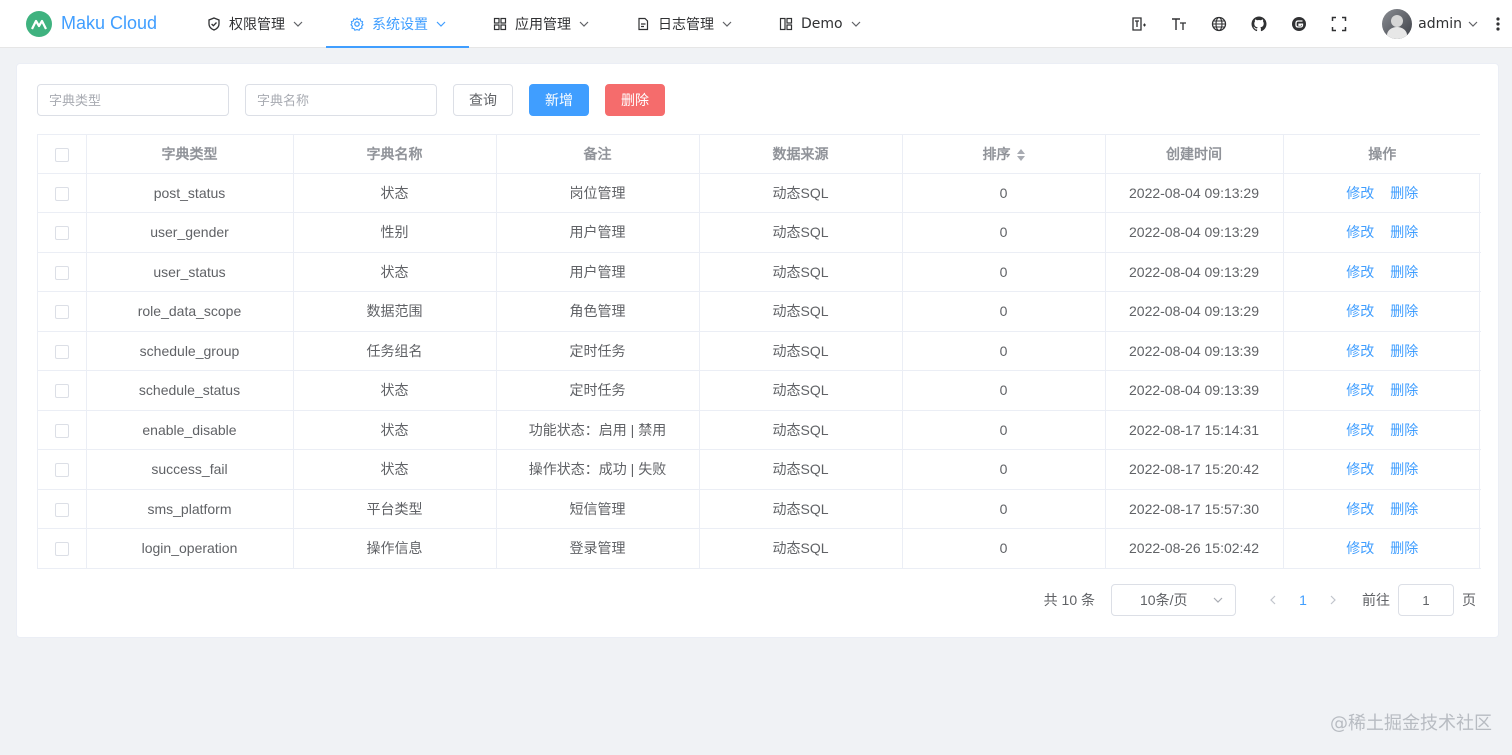  What do you see at coordinates (815, 24) in the screenshot?
I see `nav-item-demo: Demo` at bounding box center [815, 24].